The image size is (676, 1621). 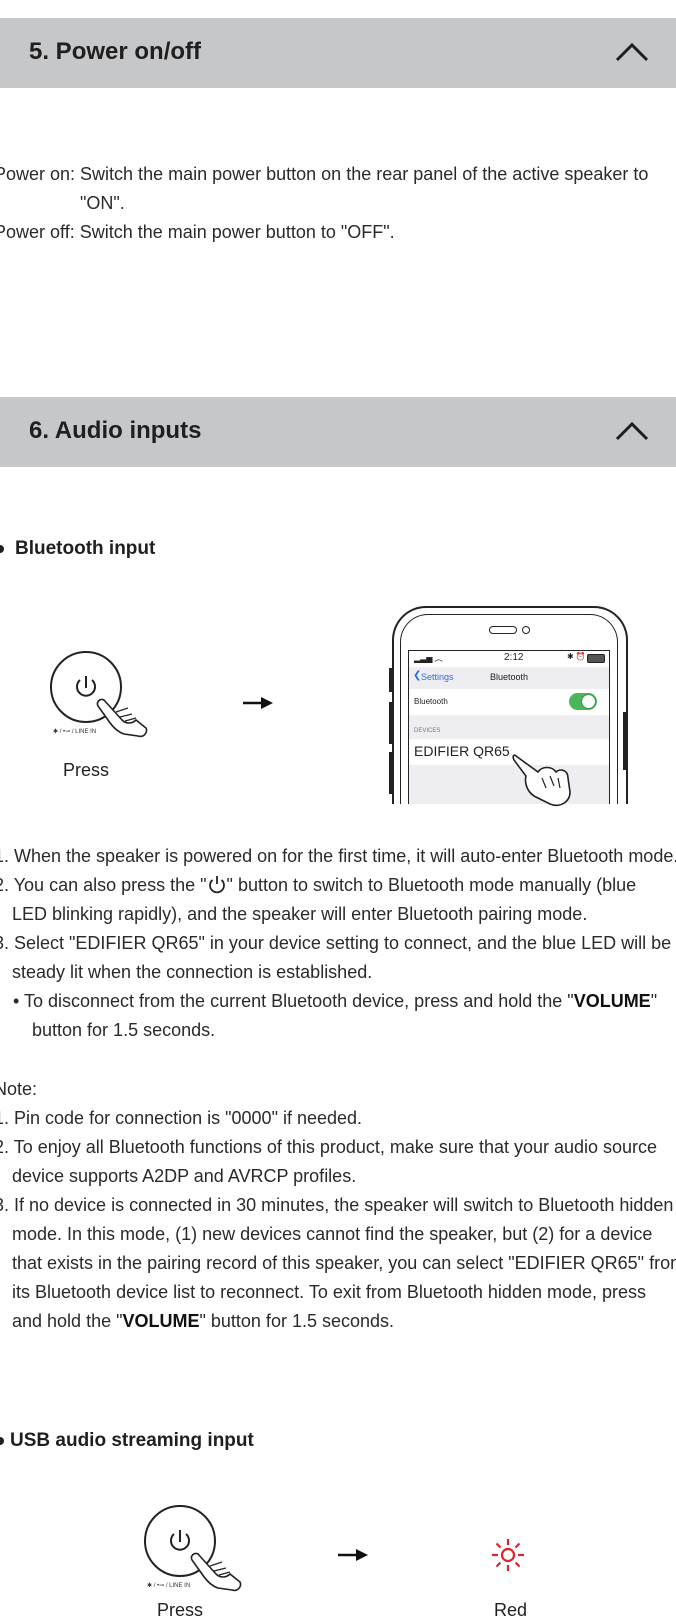 What do you see at coordinates (654, 1001) in the screenshot?
I see `disconnect-text-b: "` at bounding box center [654, 1001].